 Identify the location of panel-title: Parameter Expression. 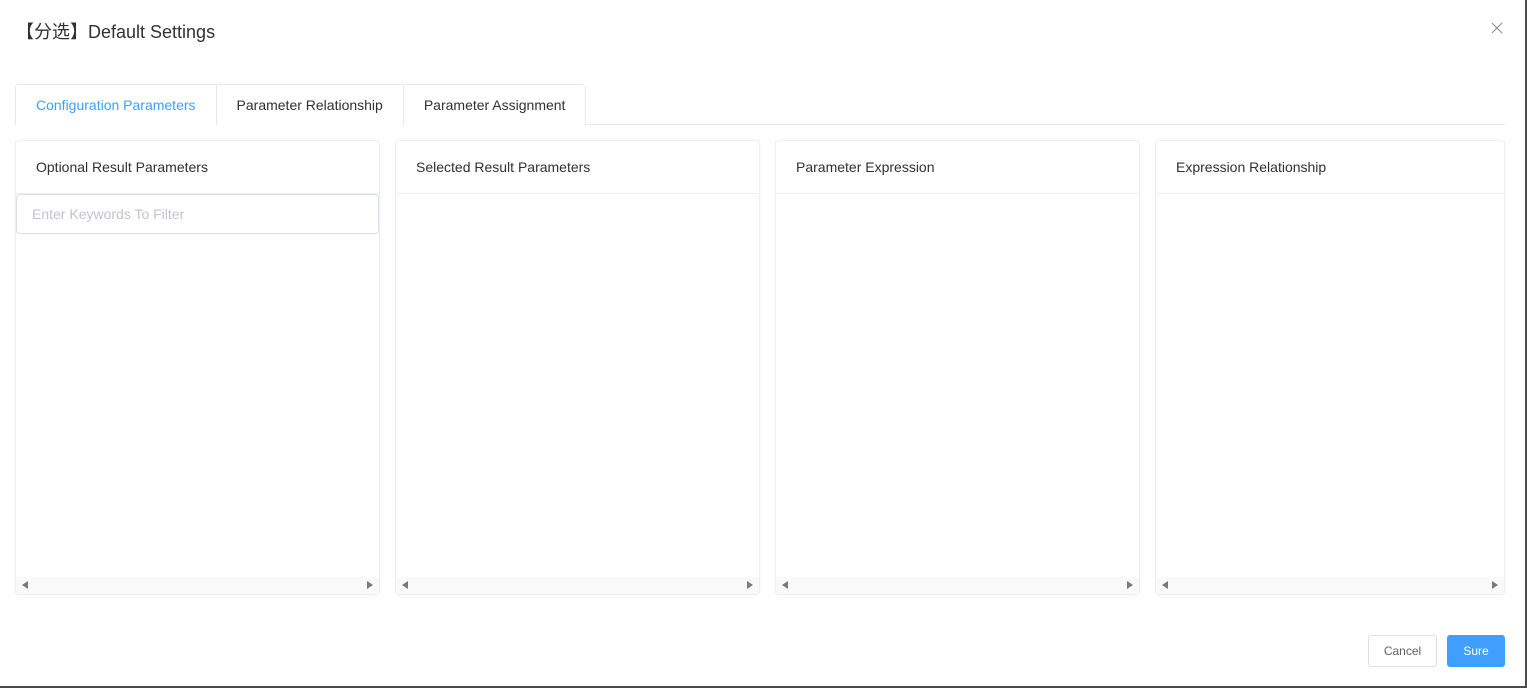
(957, 167).